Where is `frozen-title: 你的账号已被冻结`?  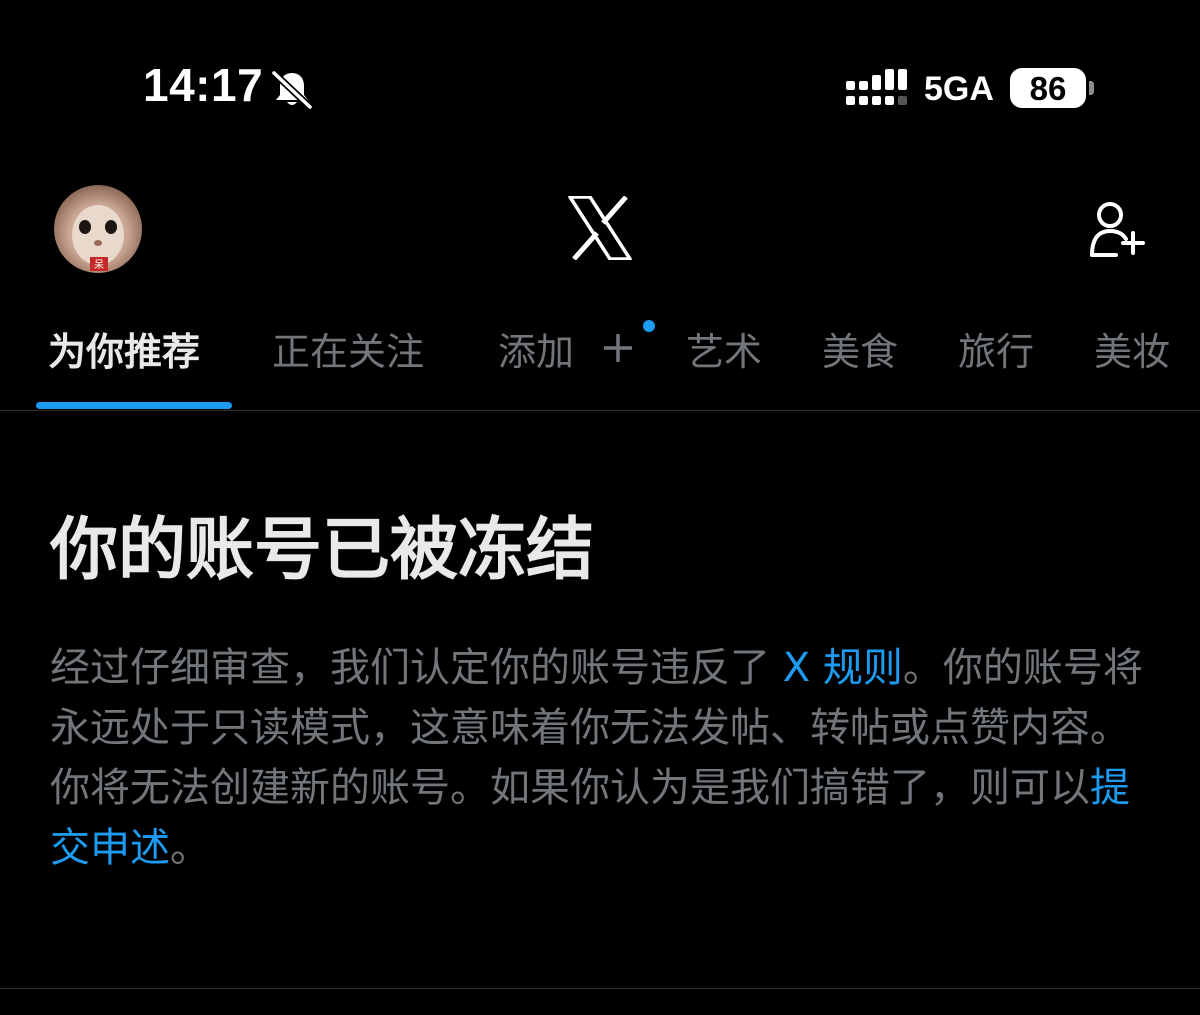
frozen-title: 你的账号已被冻结 is located at coordinates (322, 550).